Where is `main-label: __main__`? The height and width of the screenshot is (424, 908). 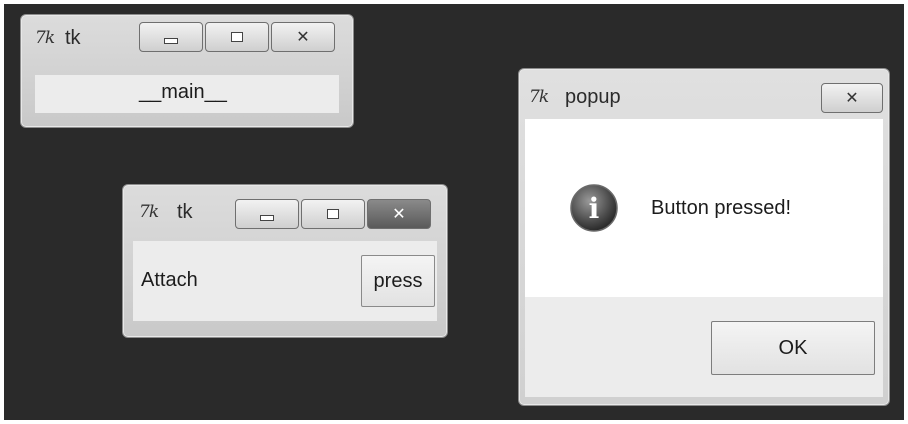
main-label: __main__ is located at coordinates (183, 92).